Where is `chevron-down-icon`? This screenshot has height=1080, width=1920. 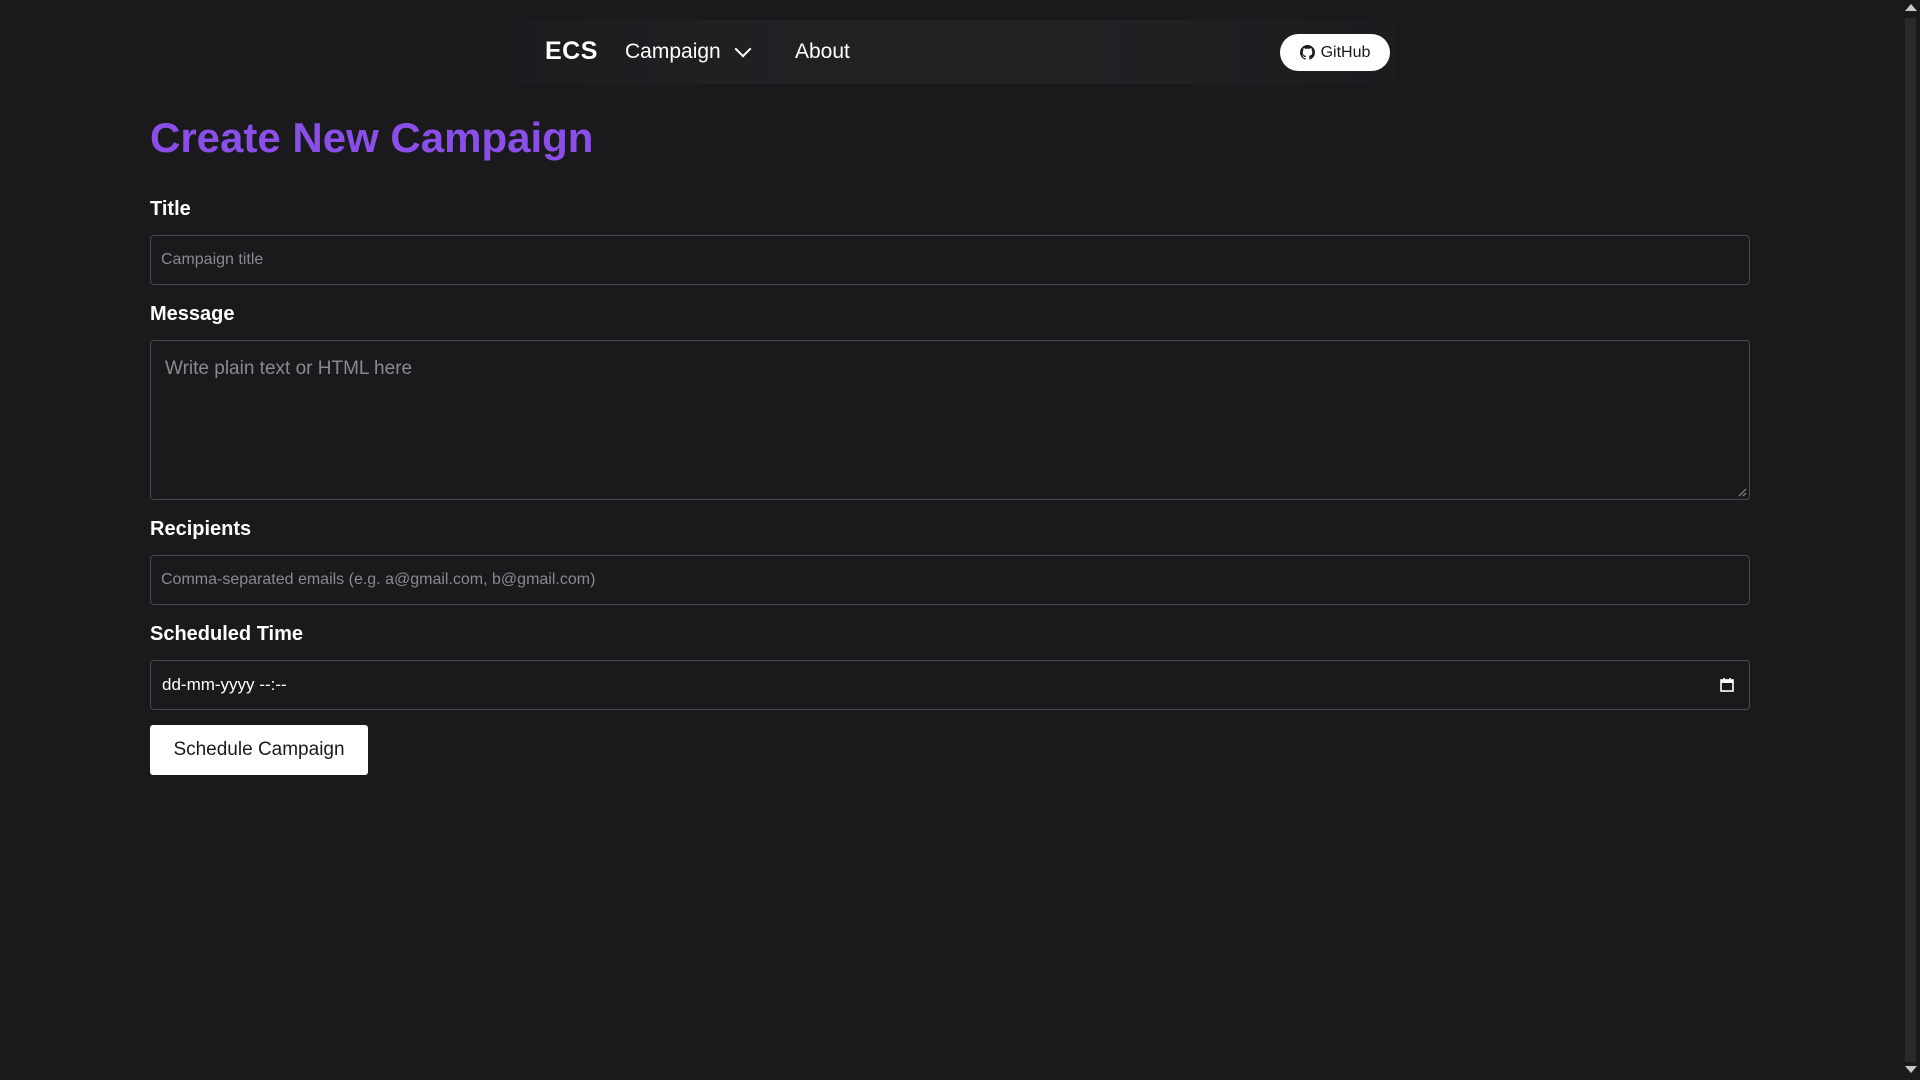
chevron-down-icon is located at coordinates (743, 49).